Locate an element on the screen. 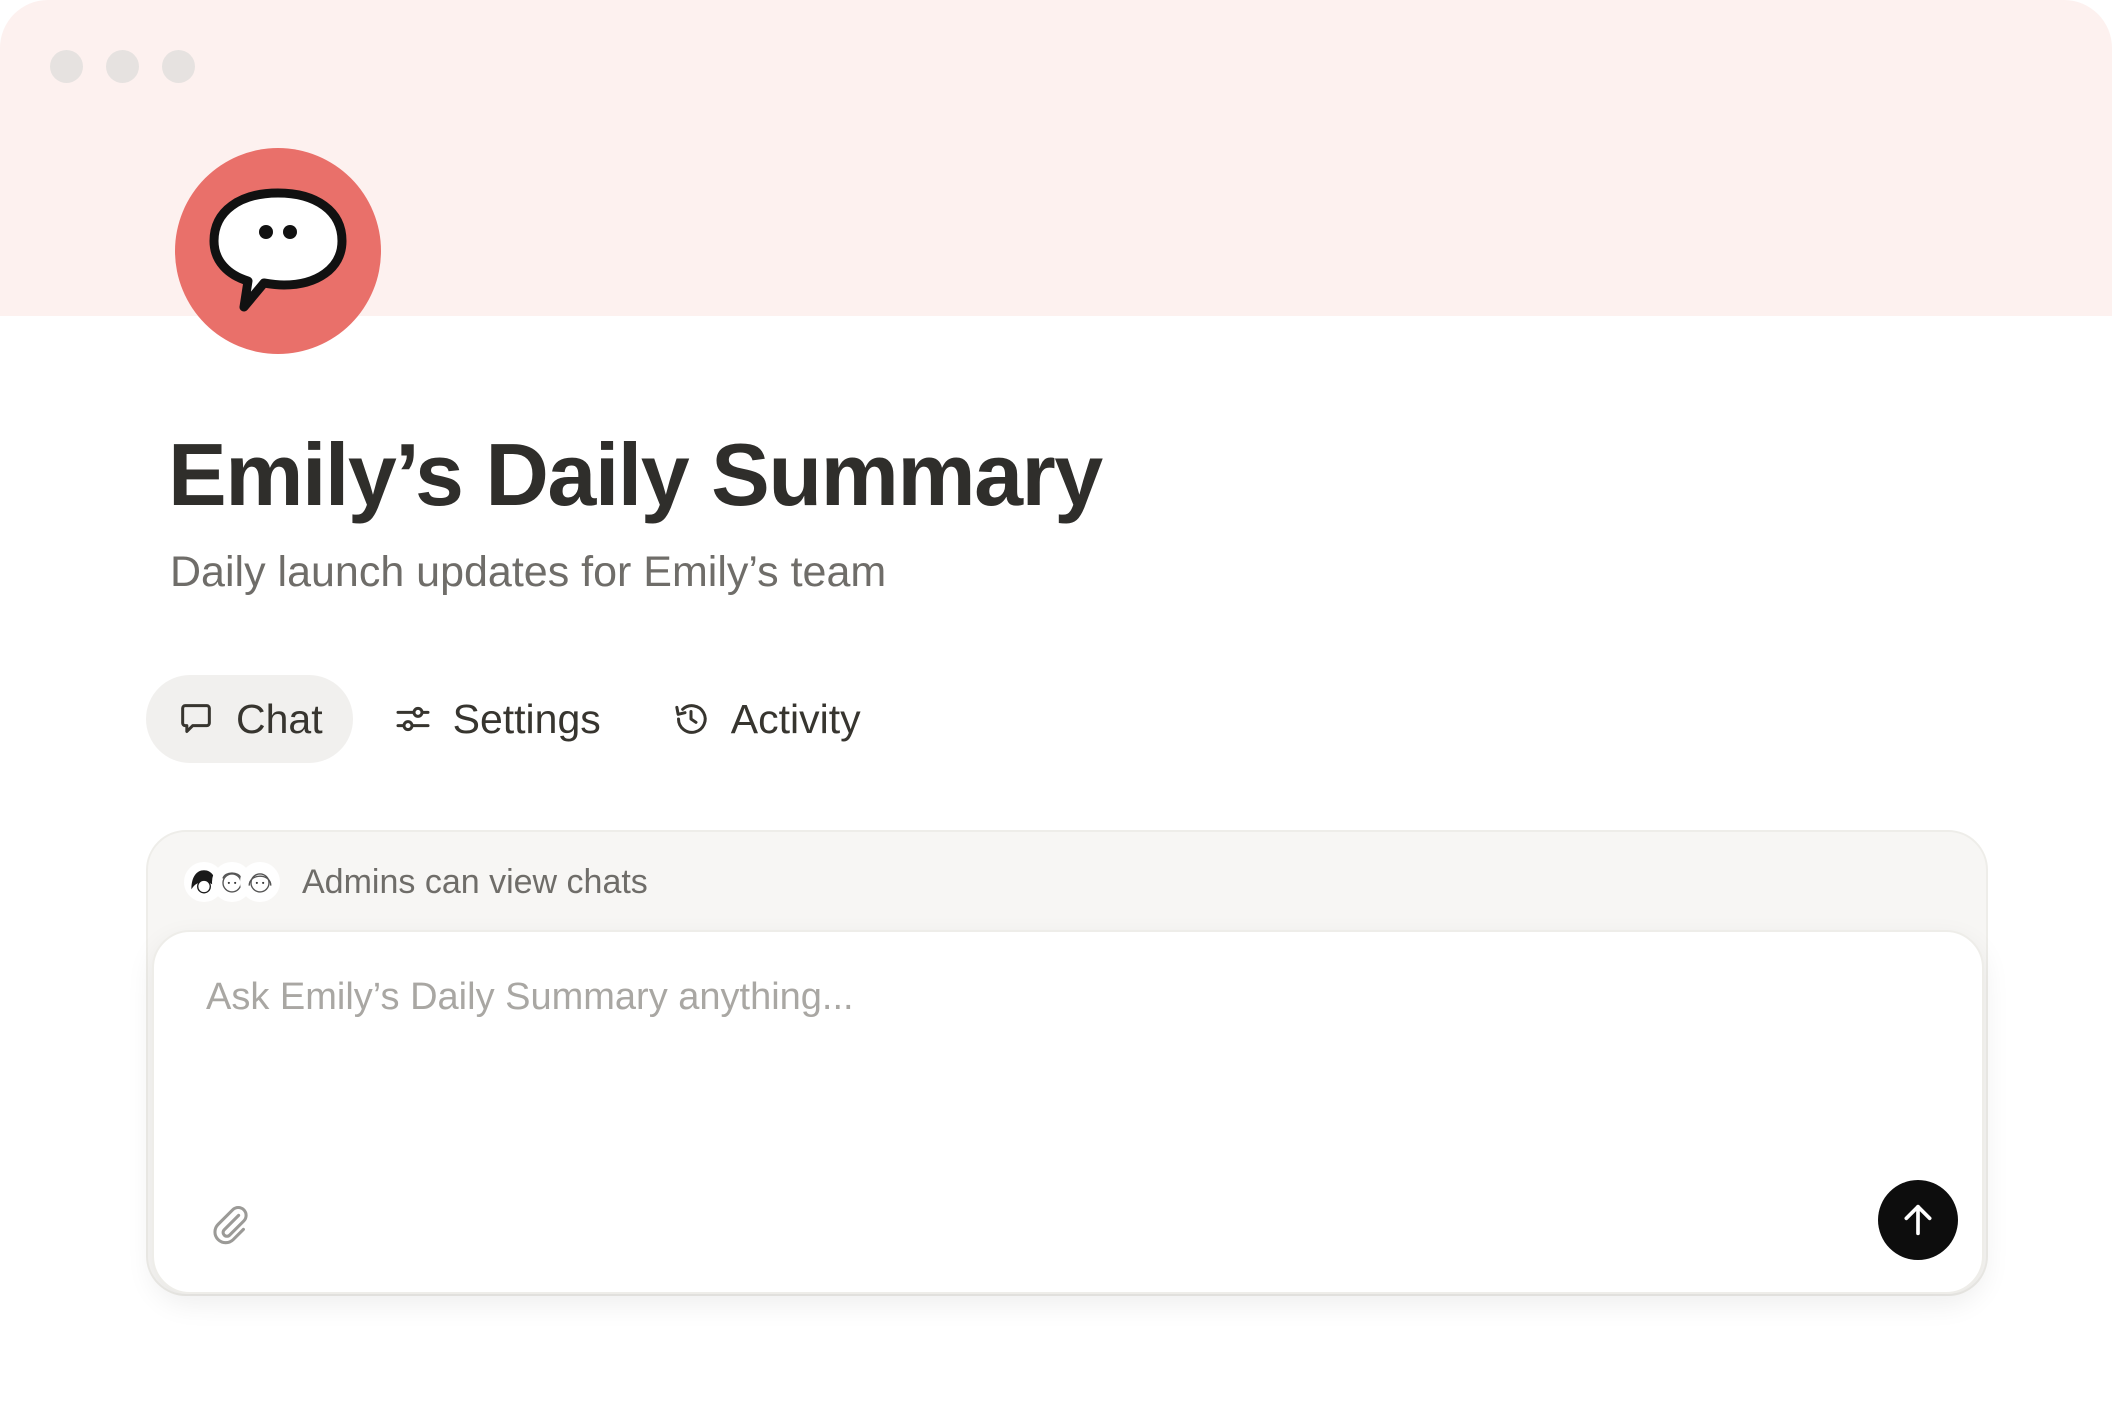 Image resolution: width=2112 pixels, height=1408 pixels. agent-avatar is located at coordinates (278, 251).